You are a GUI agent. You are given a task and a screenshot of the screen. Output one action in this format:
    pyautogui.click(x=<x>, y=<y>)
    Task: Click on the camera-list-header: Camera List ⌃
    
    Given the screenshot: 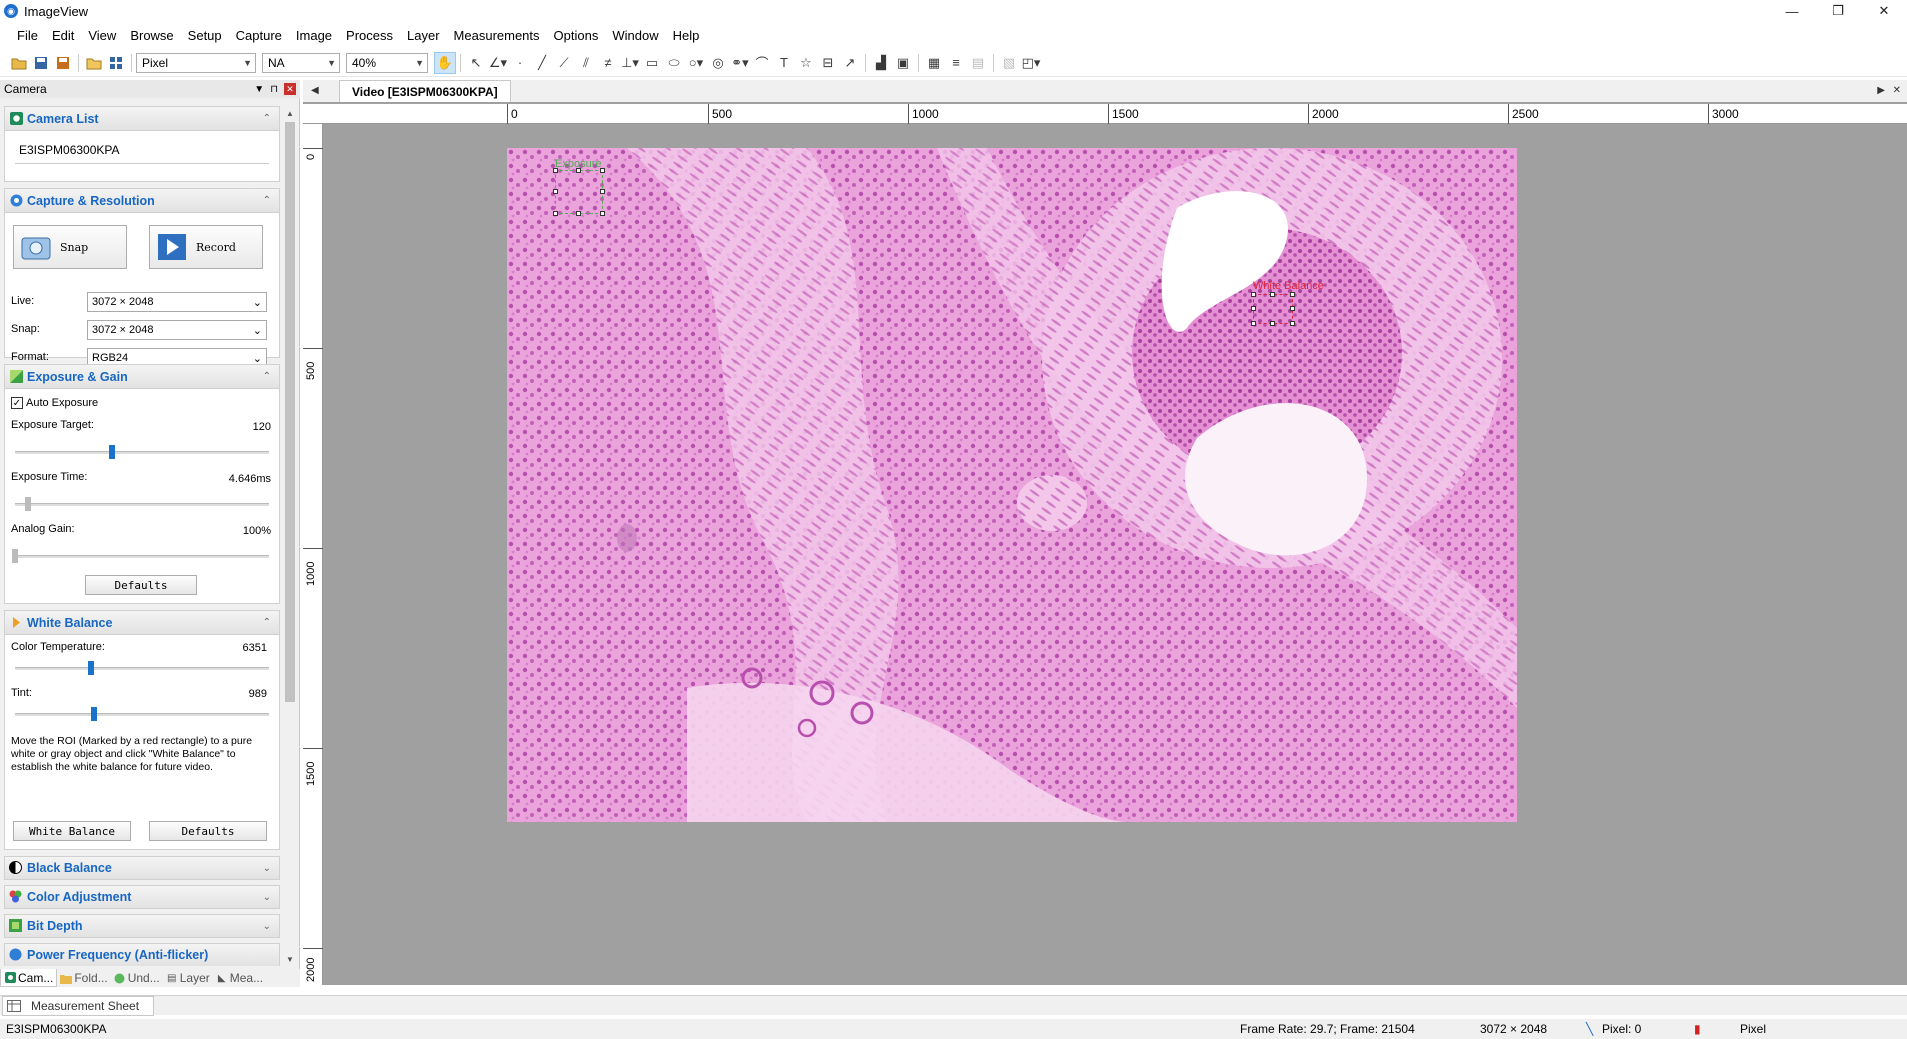 What is the action you would take?
    pyautogui.click(x=142, y=119)
    